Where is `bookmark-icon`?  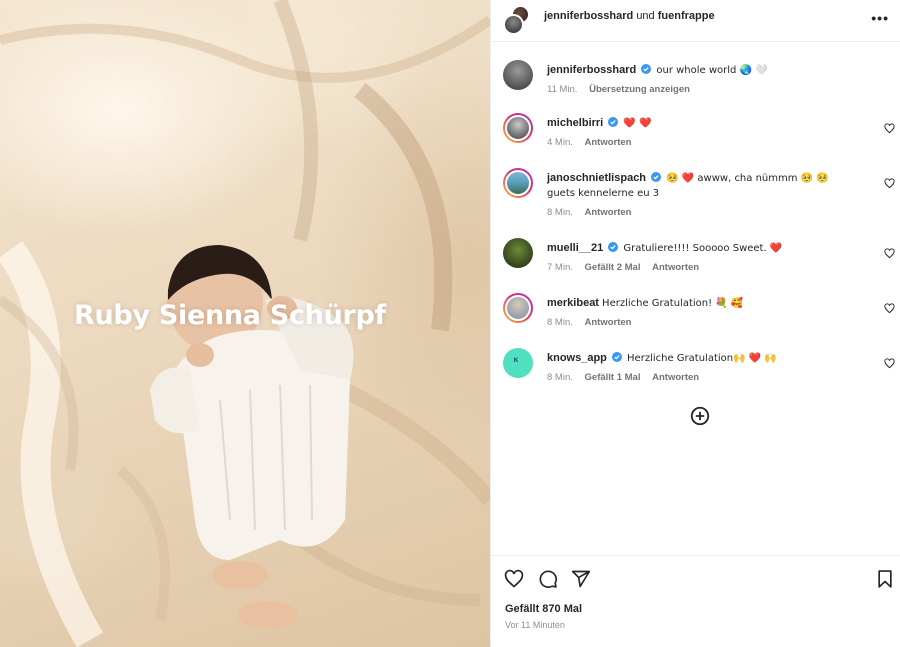 bookmark-icon is located at coordinates (885, 579).